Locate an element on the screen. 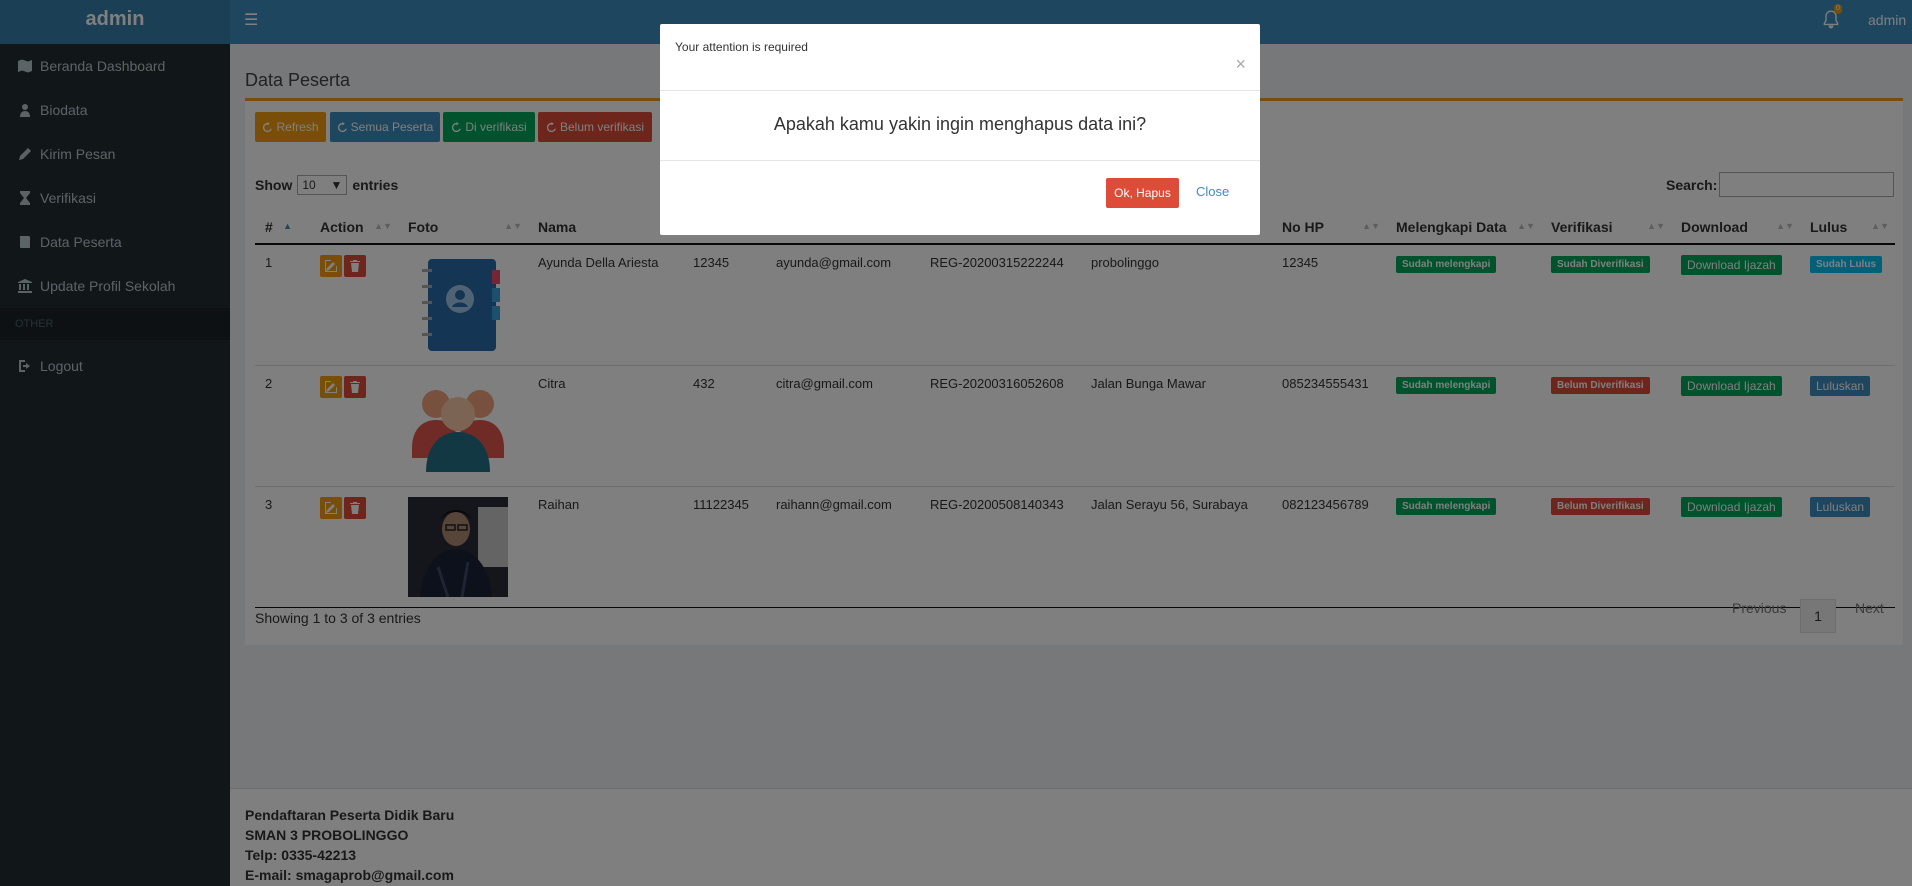 This screenshot has width=1912, height=886. close-button: Close is located at coordinates (1212, 191).